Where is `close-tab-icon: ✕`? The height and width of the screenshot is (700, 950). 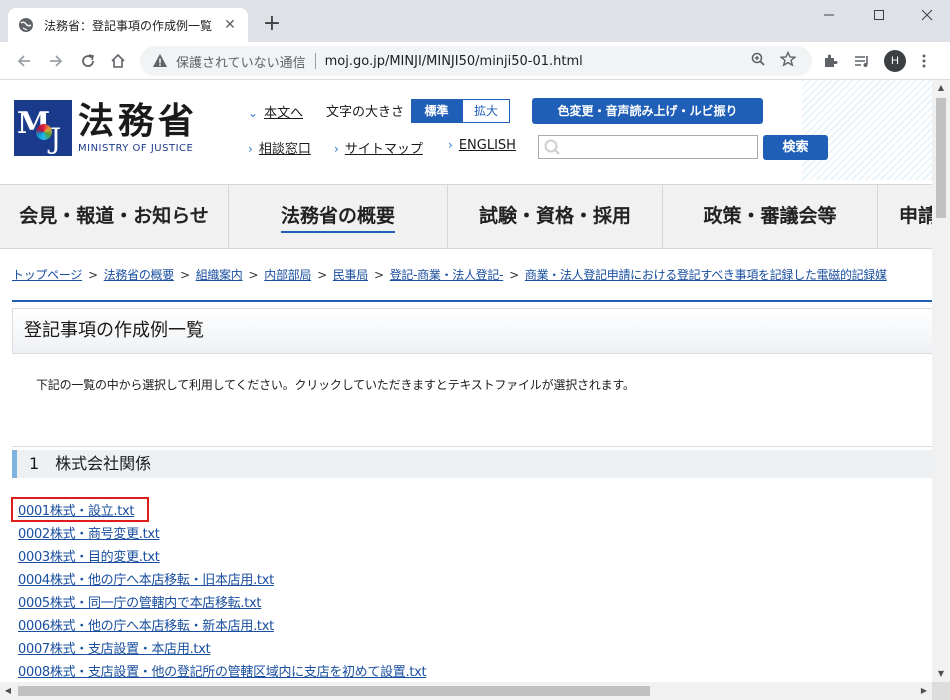 close-tab-icon: ✕ is located at coordinates (230, 25).